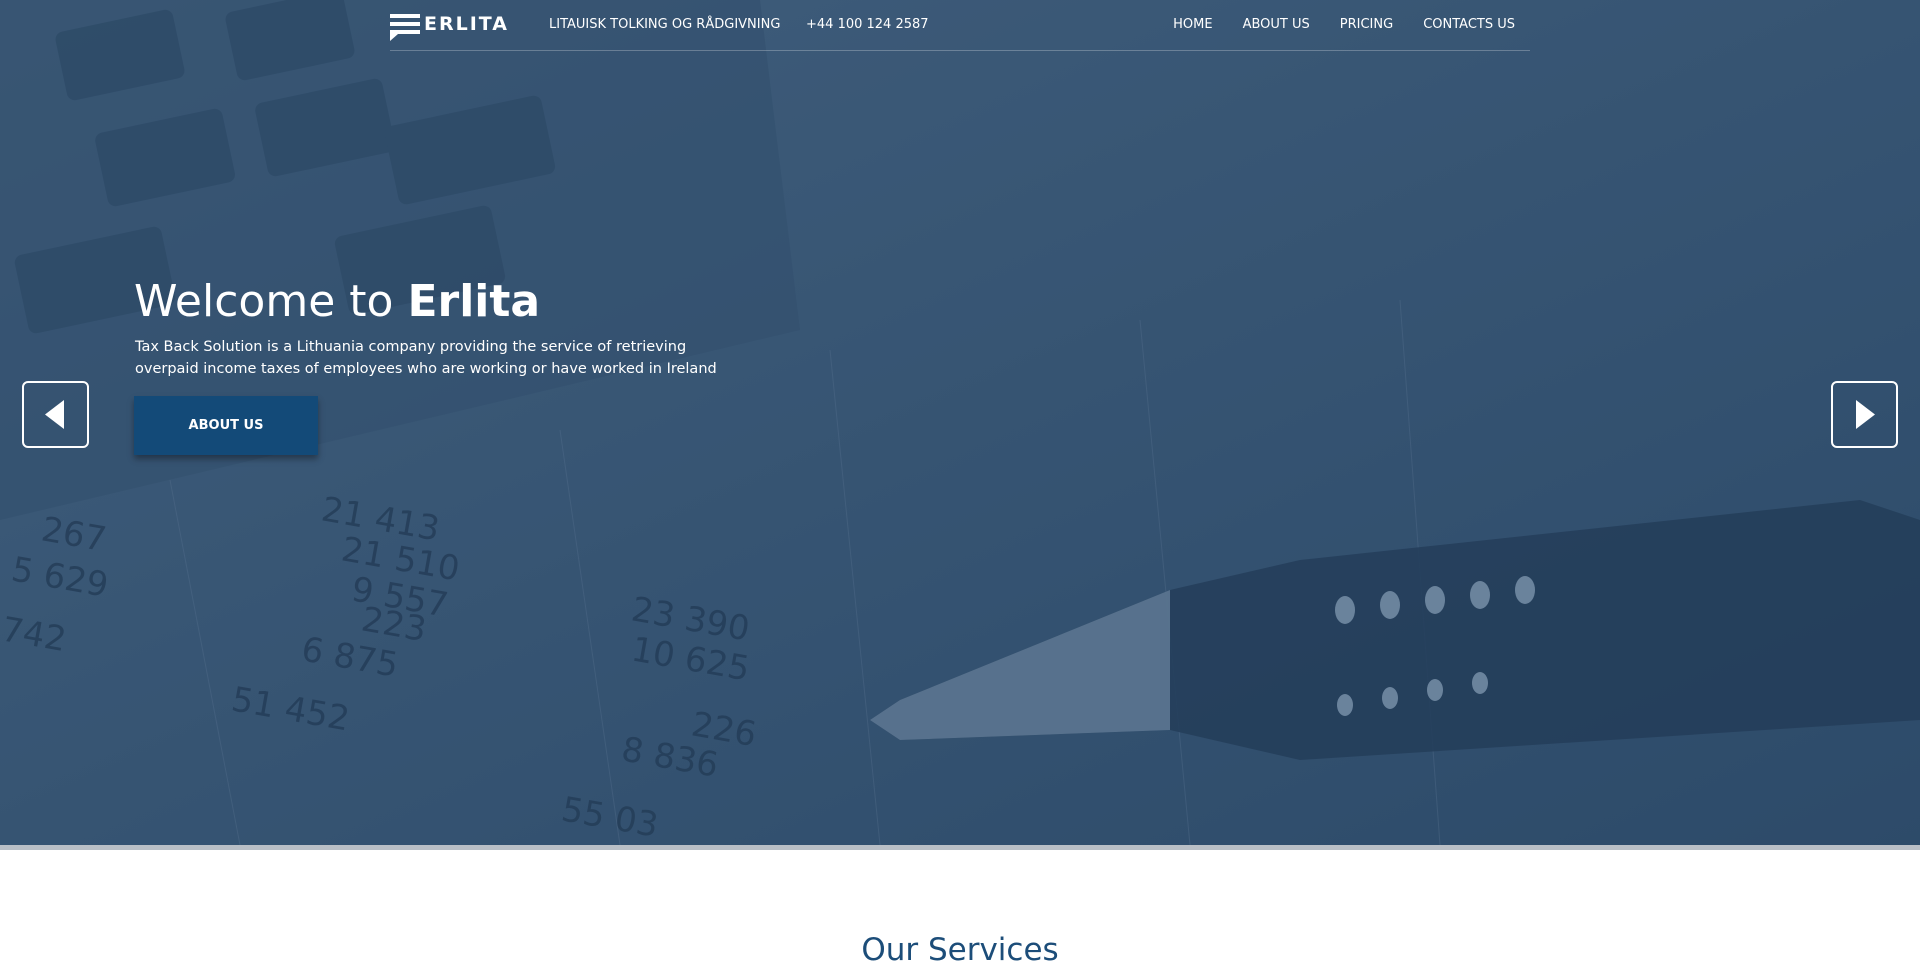  I want to click on slider-next-button, so click(1864, 414).